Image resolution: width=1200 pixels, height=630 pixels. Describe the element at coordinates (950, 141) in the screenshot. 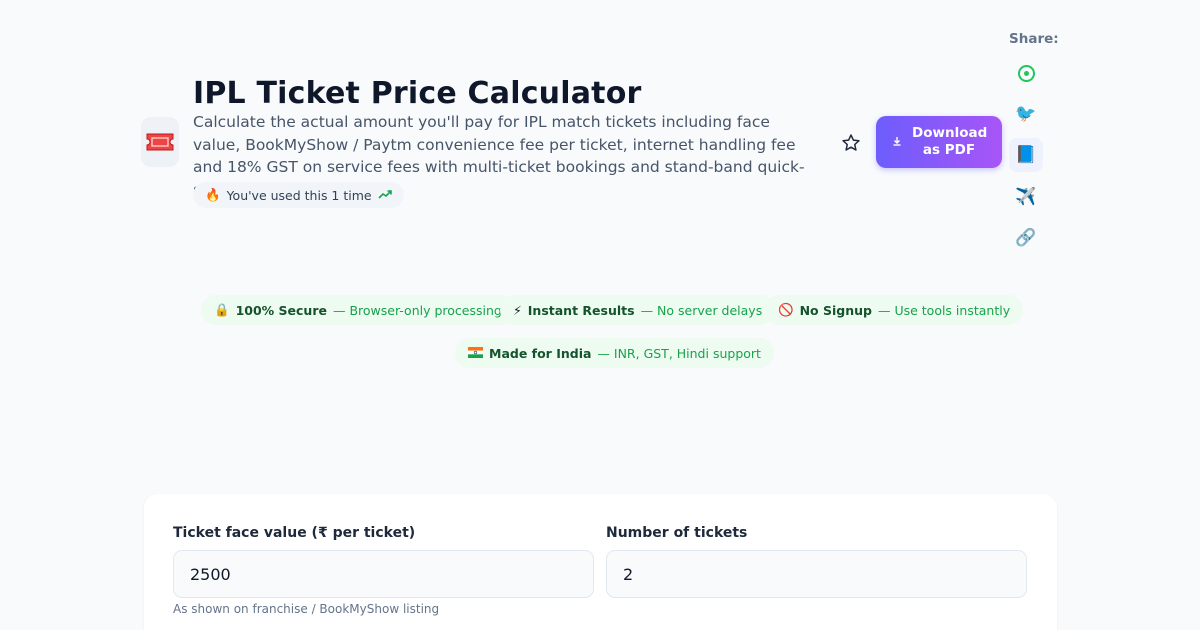

I see `download-pdf-label: Download as PDF` at that location.